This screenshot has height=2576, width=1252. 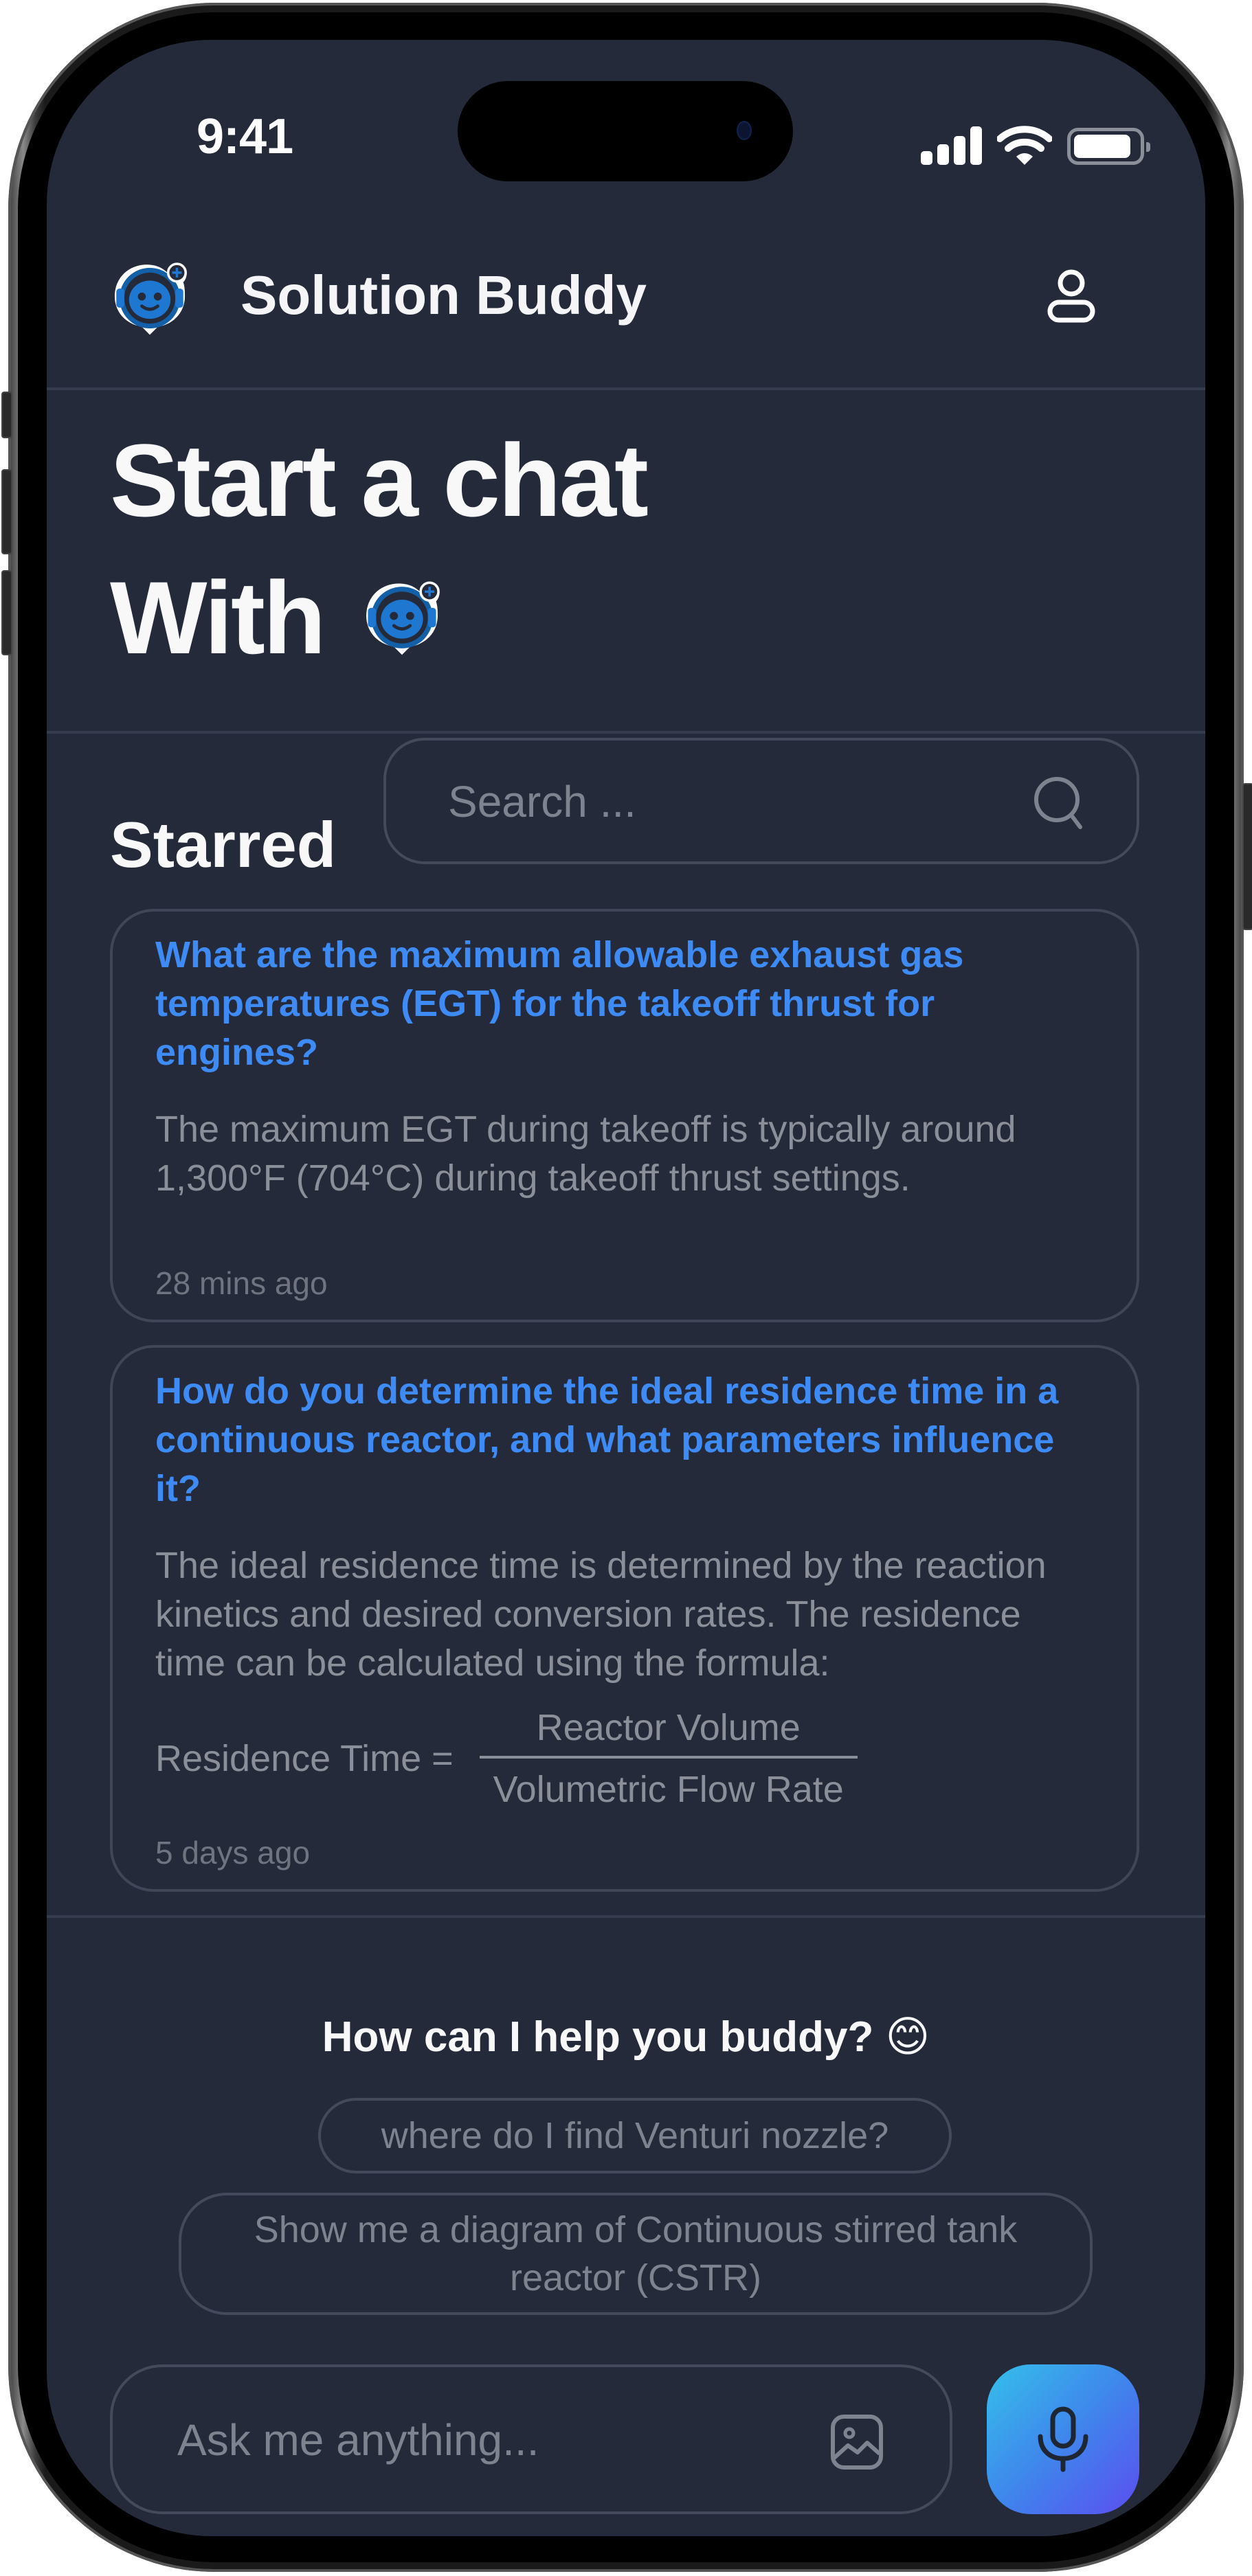 I want to click on ask-input-box, so click(x=531, y=2439).